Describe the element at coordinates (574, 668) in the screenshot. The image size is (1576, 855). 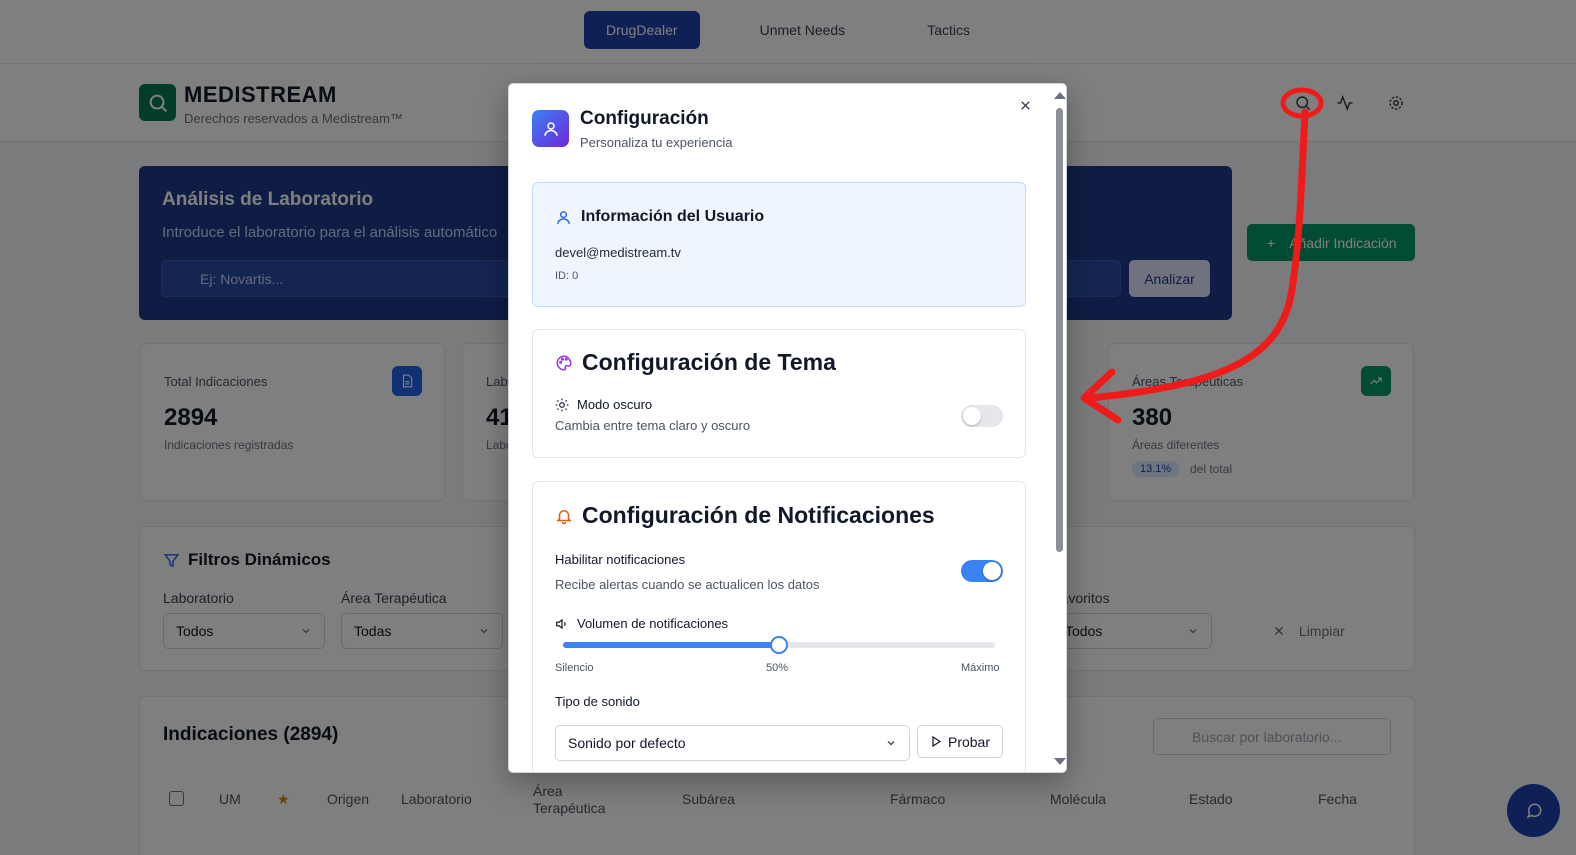
I see `volume-min-label: Silencio` at that location.